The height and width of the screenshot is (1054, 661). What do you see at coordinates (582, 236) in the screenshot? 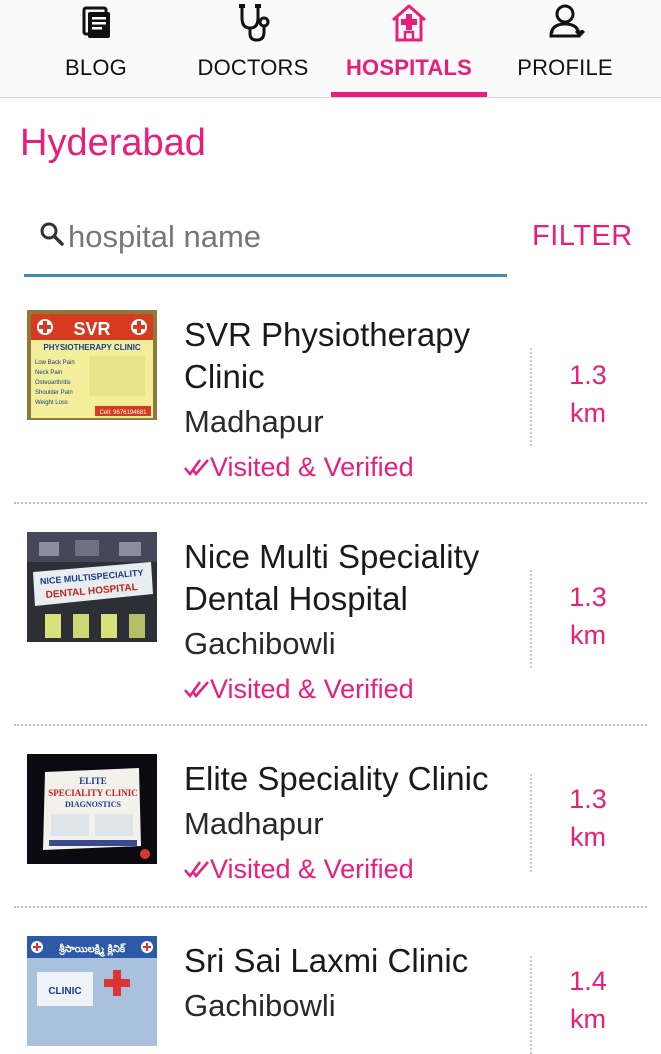
I see `filter-button: FILTER` at bounding box center [582, 236].